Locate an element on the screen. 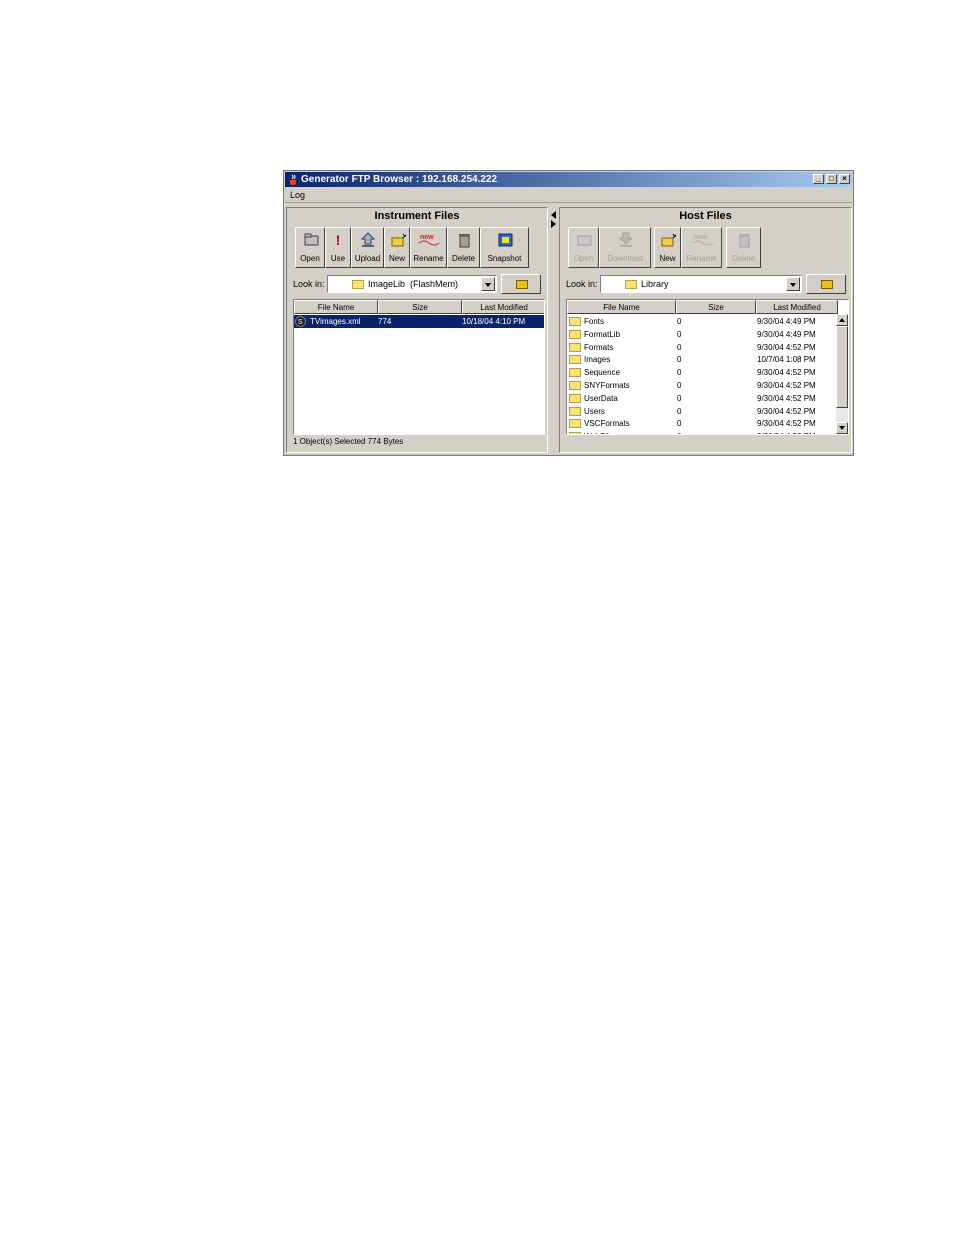 This screenshot has width=954, height=1235. close-button: × is located at coordinates (844, 179).